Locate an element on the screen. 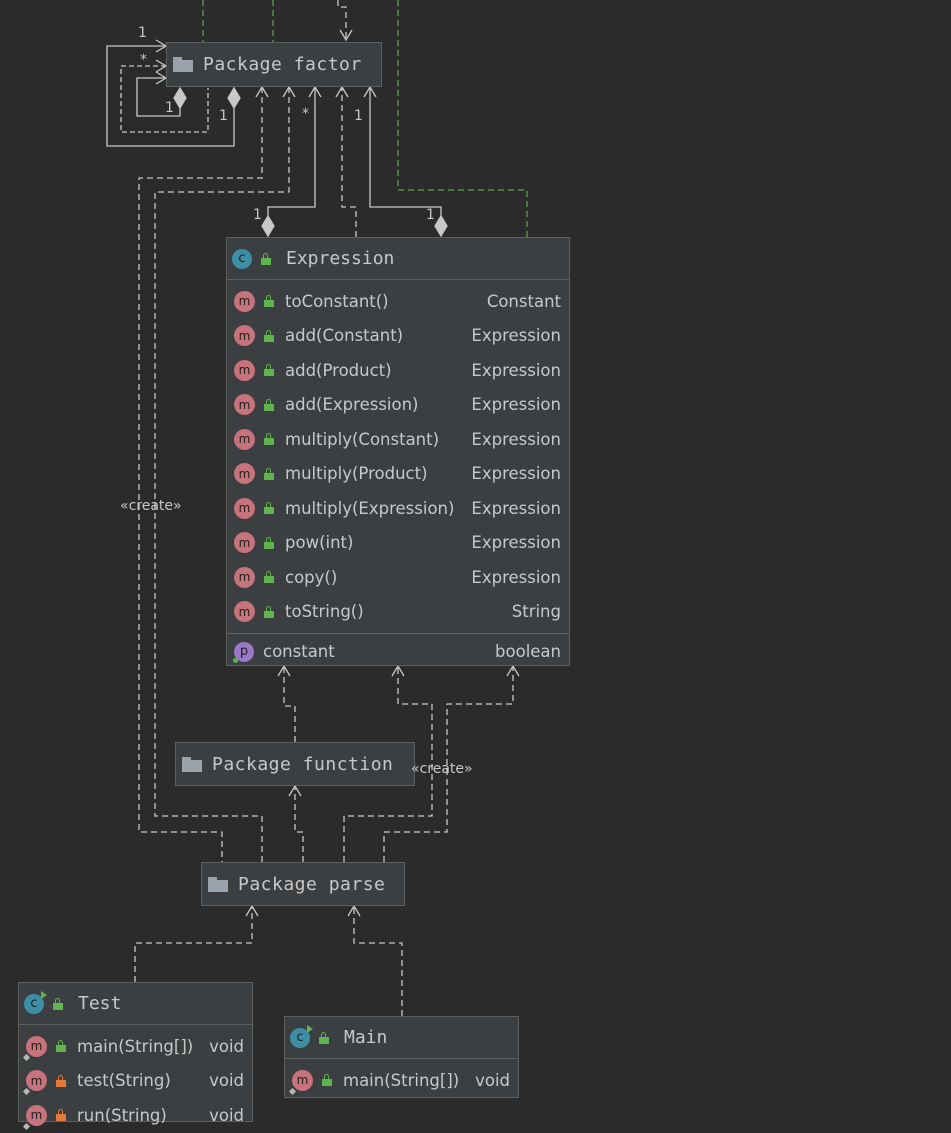  method-return-type: String is located at coordinates (536, 612).